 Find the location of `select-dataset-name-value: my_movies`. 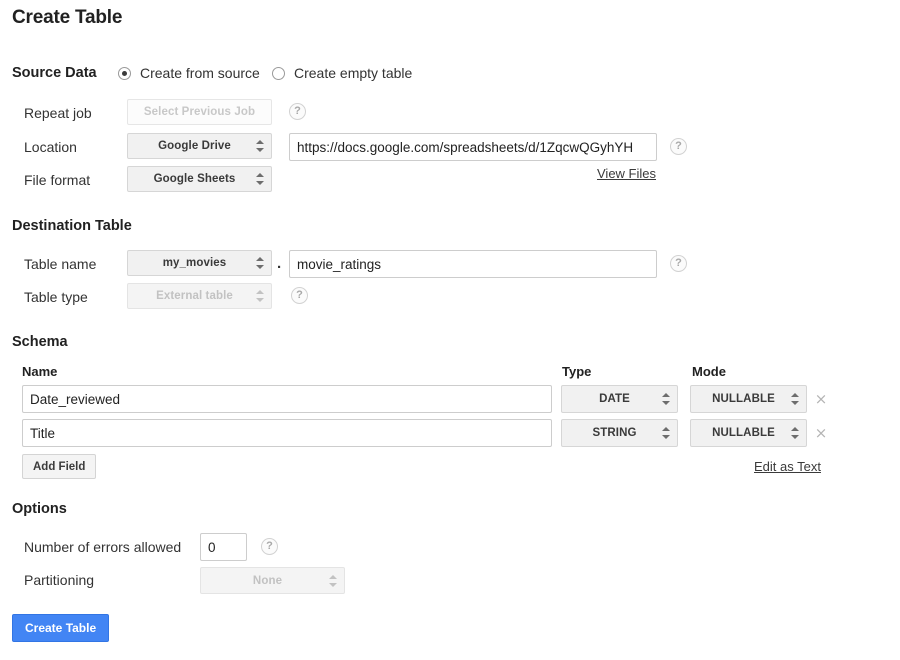

select-dataset-name-value: my_movies is located at coordinates (194, 263).